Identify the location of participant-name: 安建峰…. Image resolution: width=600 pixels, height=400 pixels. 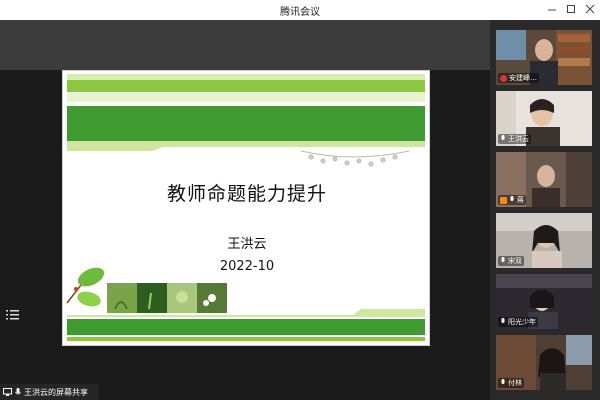
(523, 78).